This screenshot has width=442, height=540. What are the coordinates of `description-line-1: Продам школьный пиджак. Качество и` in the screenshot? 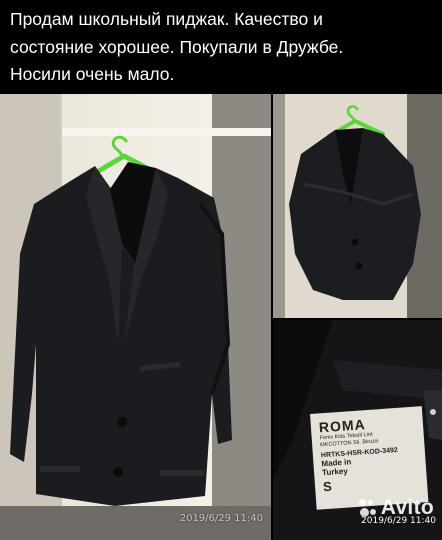 It's located at (166, 19).